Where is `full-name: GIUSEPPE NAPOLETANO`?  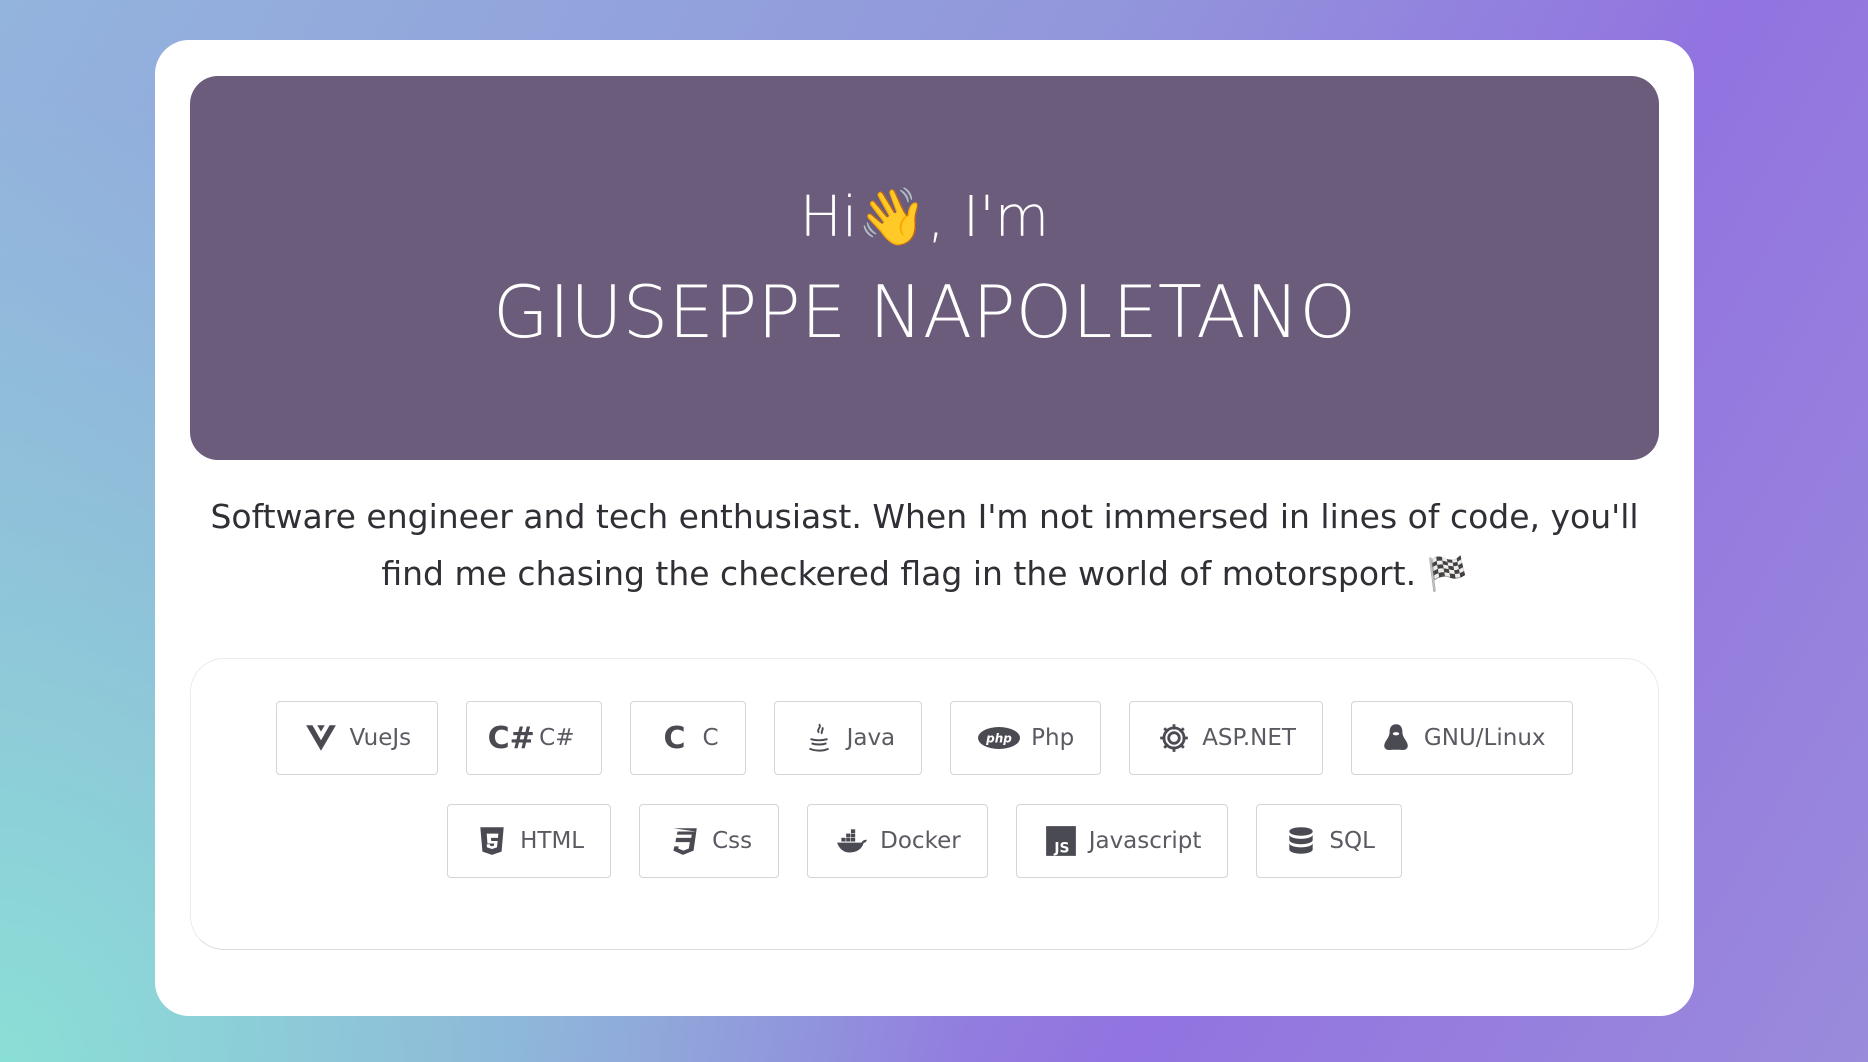 full-name: GIUSEPPE NAPOLETANO is located at coordinates (924, 312).